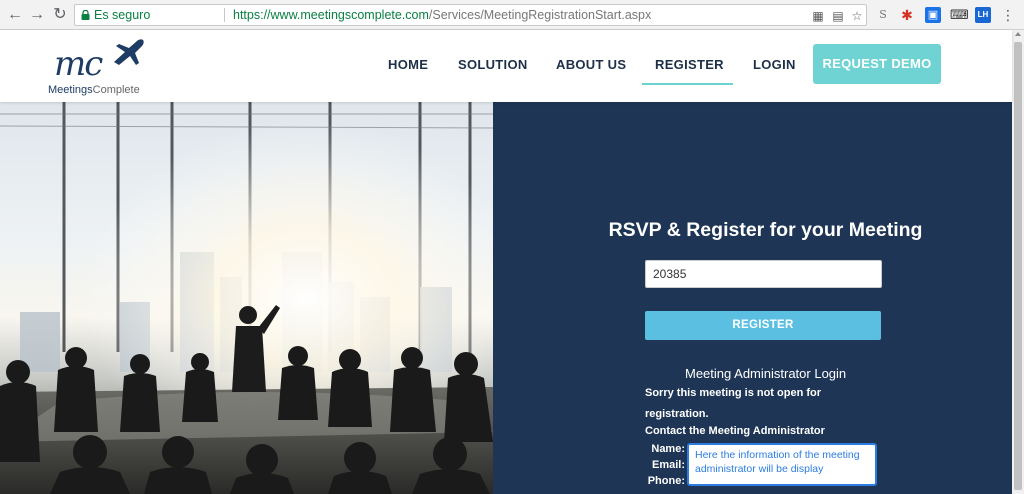 Image resolution: width=1024 pixels, height=494 pixels. Describe the element at coordinates (818, 16) in the screenshot. I see `blocked-popup-icon: ▦` at that location.